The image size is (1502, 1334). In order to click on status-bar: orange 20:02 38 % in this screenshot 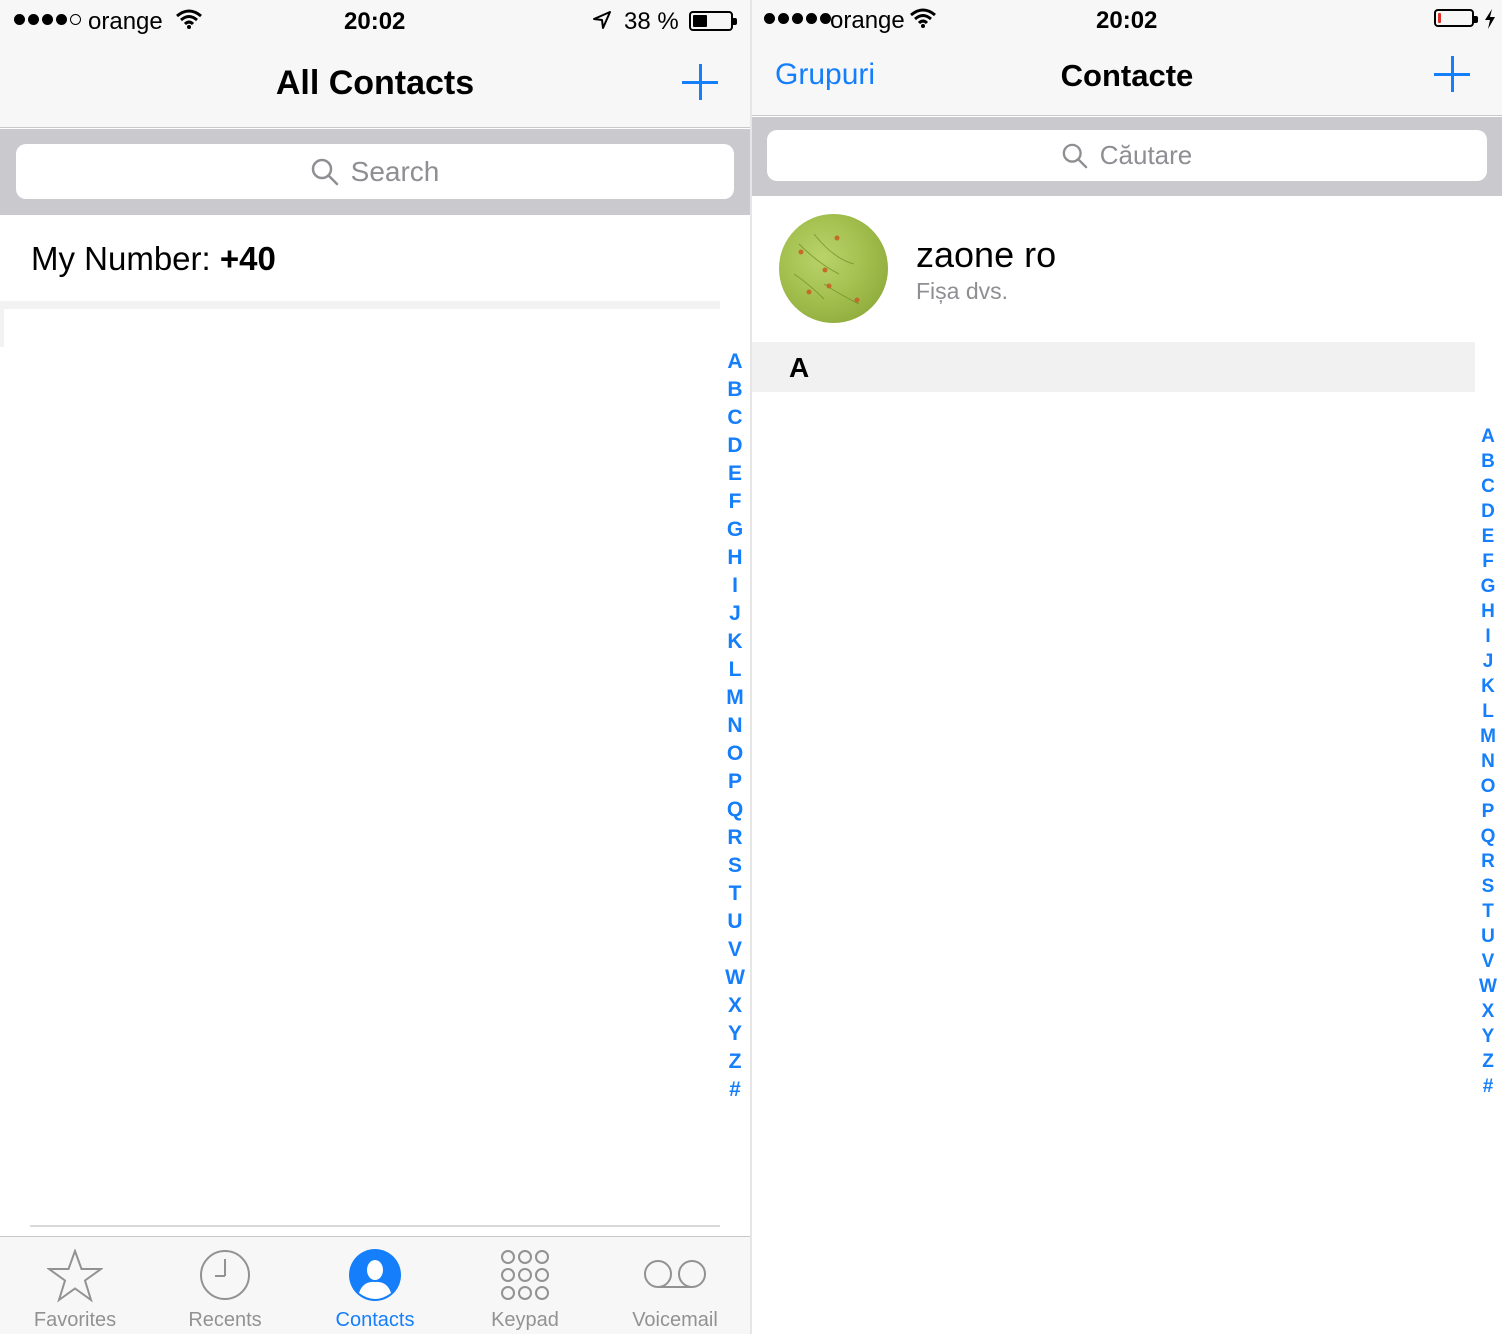, I will do `click(375, 20)`.